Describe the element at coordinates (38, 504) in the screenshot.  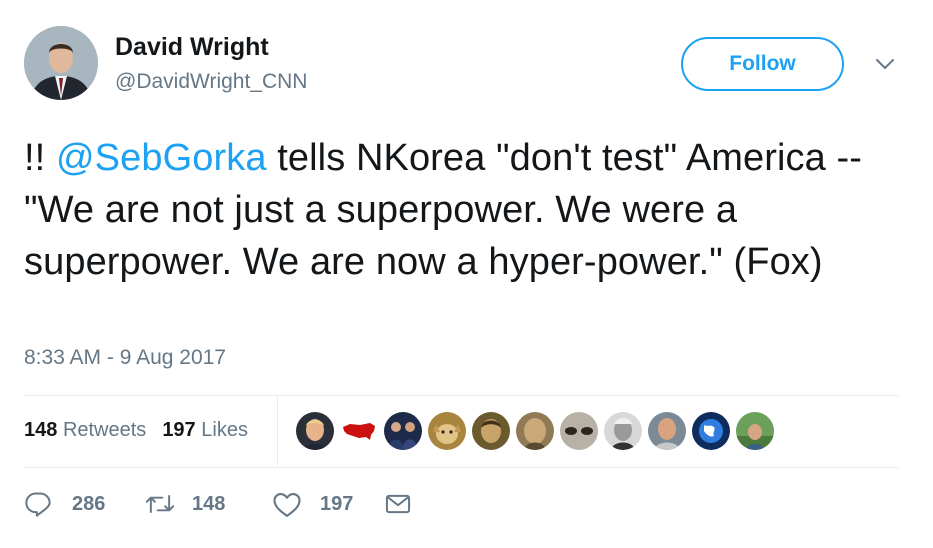
I see `reply-icon` at that location.